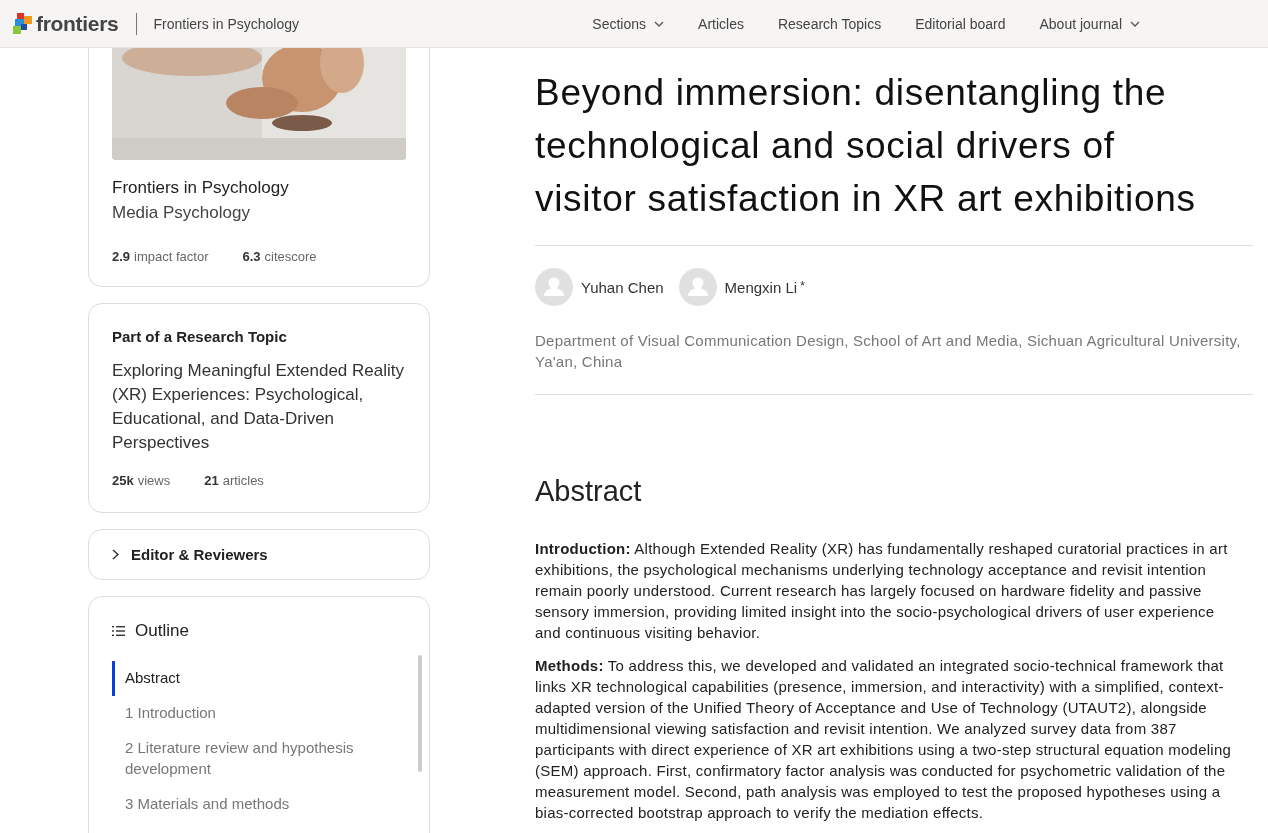 The width and height of the screenshot is (1268, 833). I want to click on metric-value: 25k, so click(123, 480).